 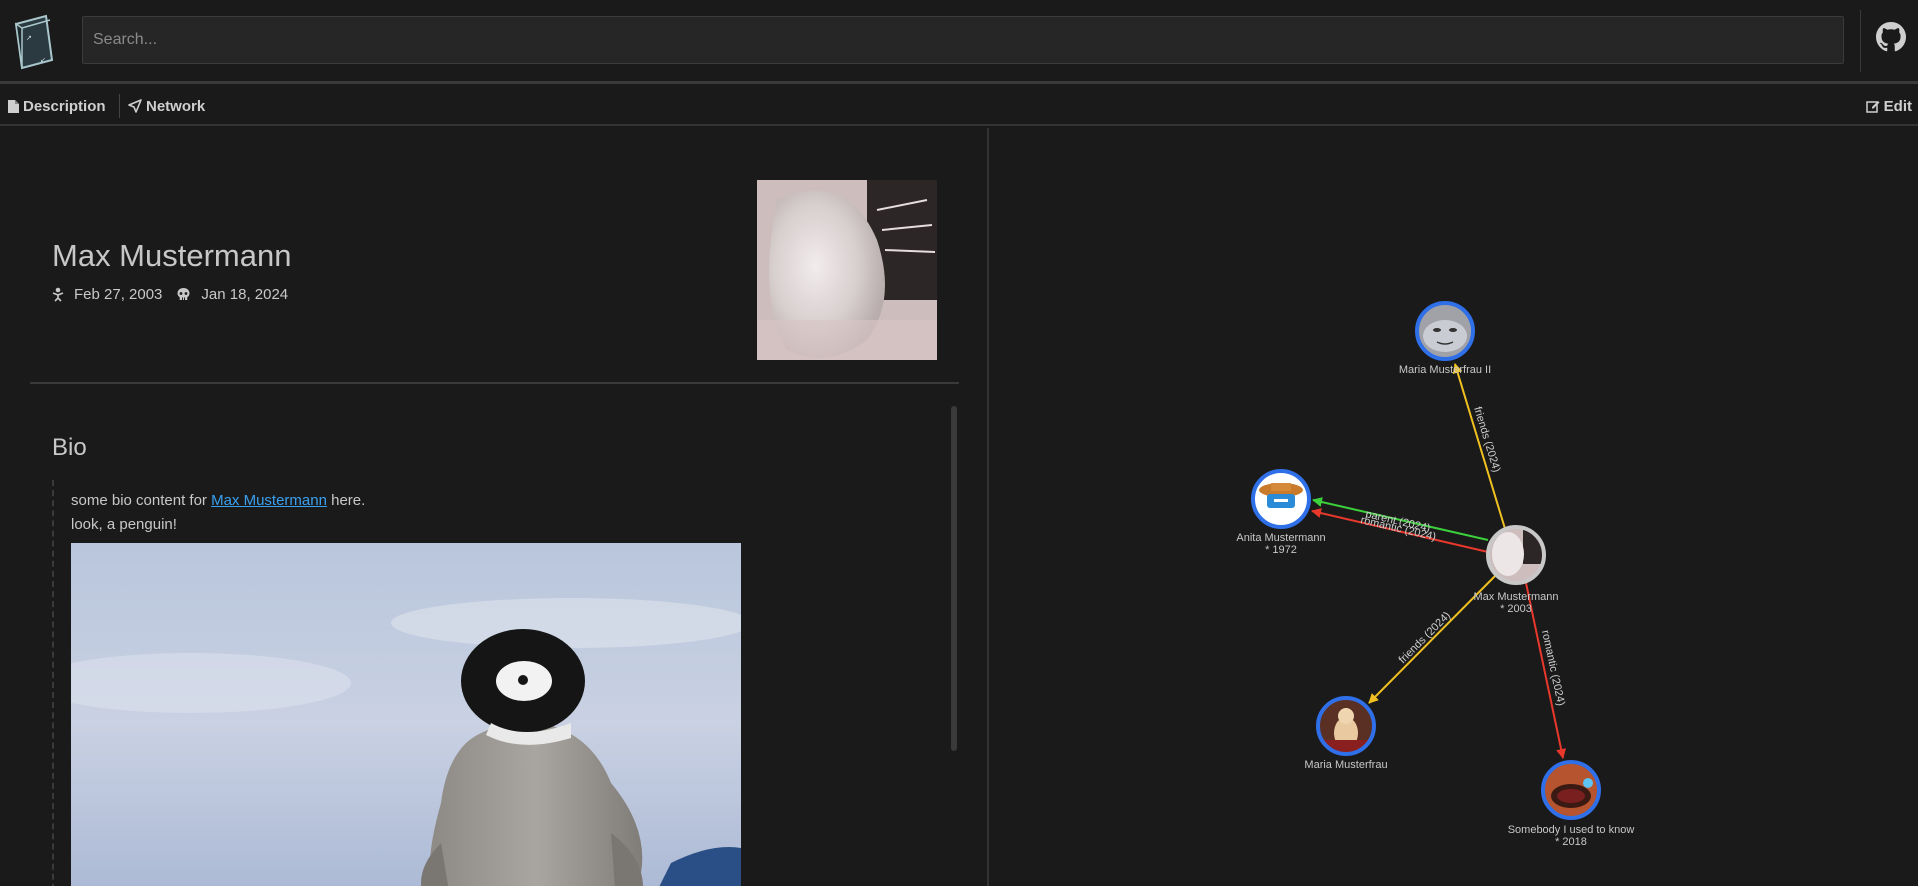 What do you see at coordinates (1281, 550) in the screenshot?
I see `node-subtitle: * 1972` at bounding box center [1281, 550].